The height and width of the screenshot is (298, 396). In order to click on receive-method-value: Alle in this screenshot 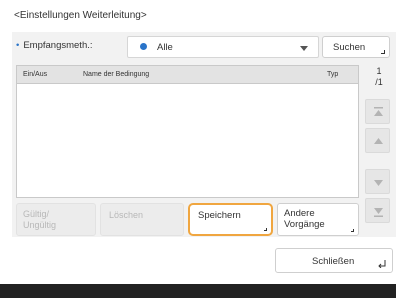, I will do `click(165, 47)`.